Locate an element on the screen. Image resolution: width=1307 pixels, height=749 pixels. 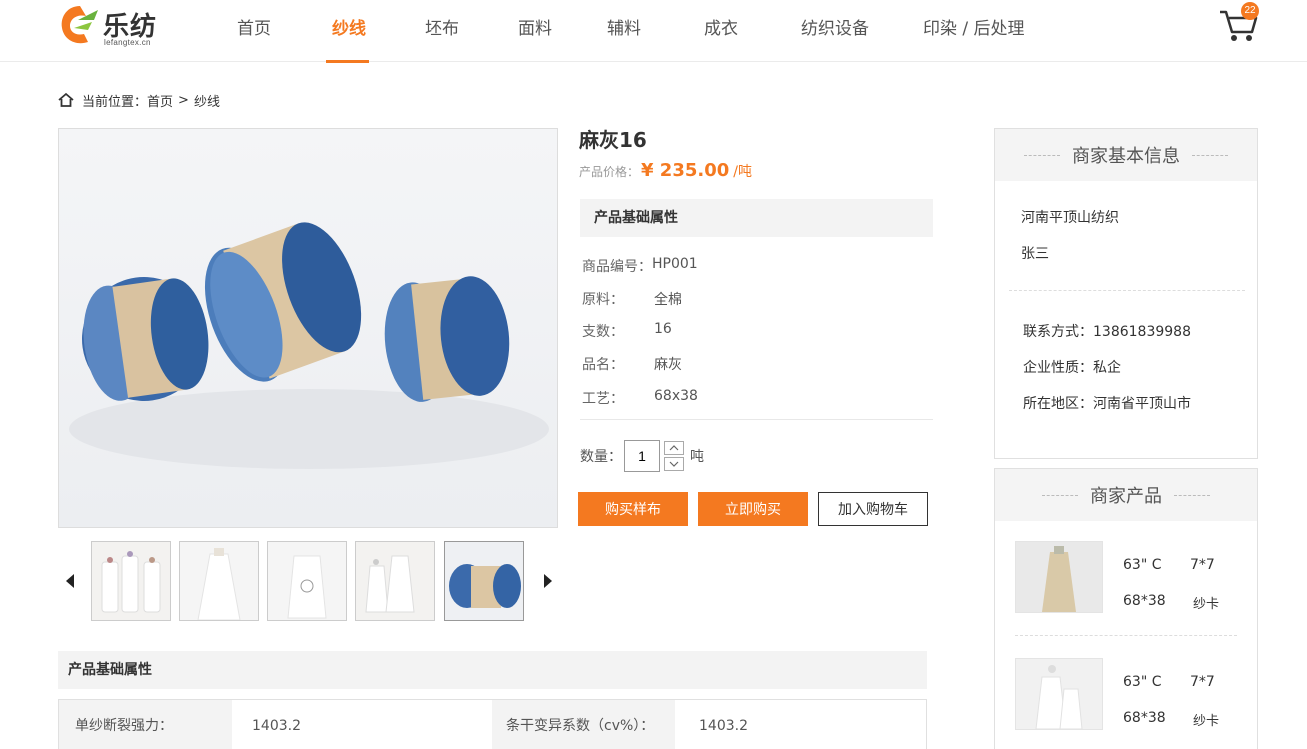
merchant-products-header: 商家产品 is located at coordinates (1126, 495).